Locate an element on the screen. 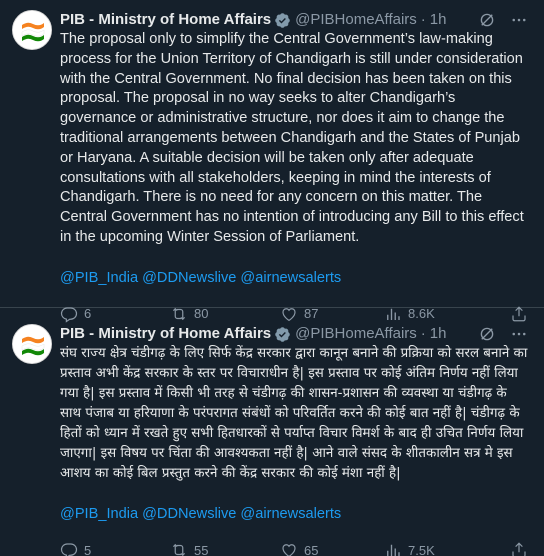  like-icon is located at coordinates (289, 550).